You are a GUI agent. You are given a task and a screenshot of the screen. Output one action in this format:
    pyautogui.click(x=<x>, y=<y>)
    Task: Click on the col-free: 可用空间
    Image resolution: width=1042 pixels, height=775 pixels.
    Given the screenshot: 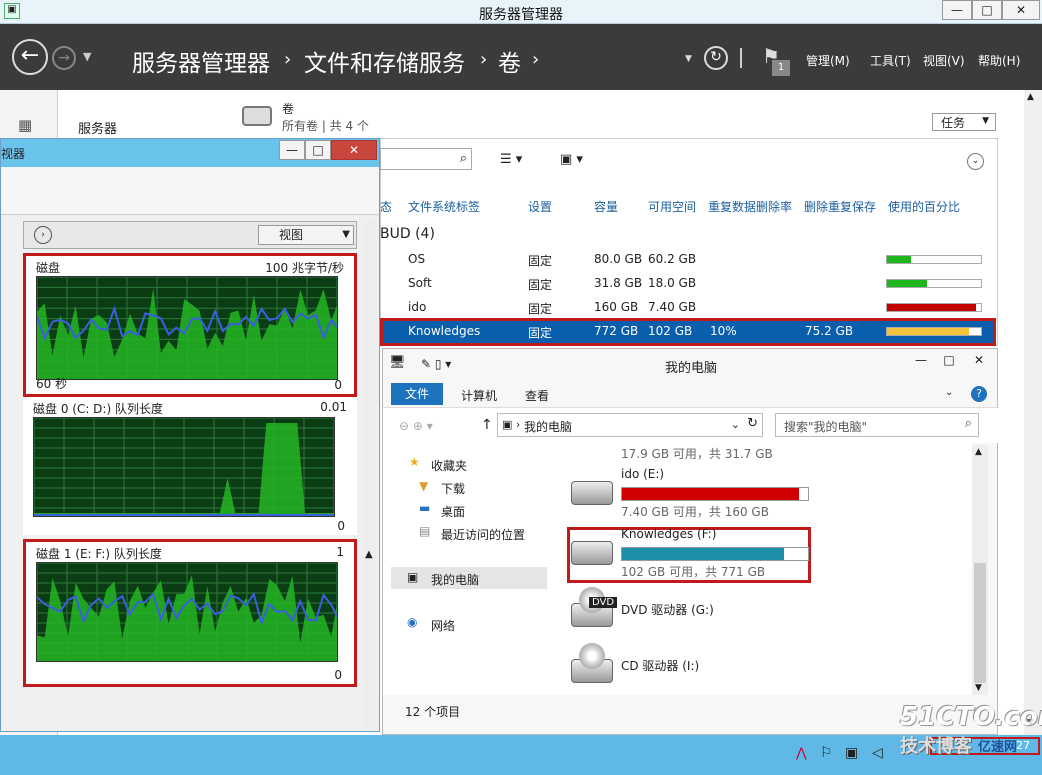 What is the action you would take?
    pyautogui.click(x=672, y=206)
    